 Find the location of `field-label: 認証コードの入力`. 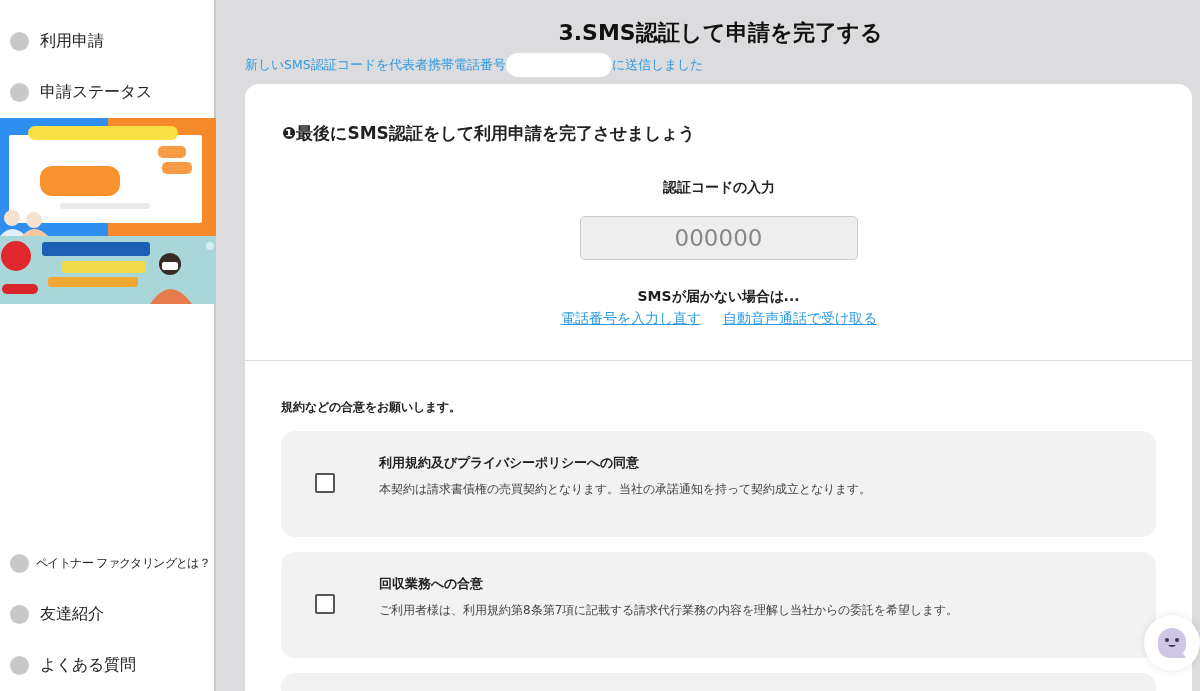

field-label: 認証コードの入力 is located at coordinates (718, 188).